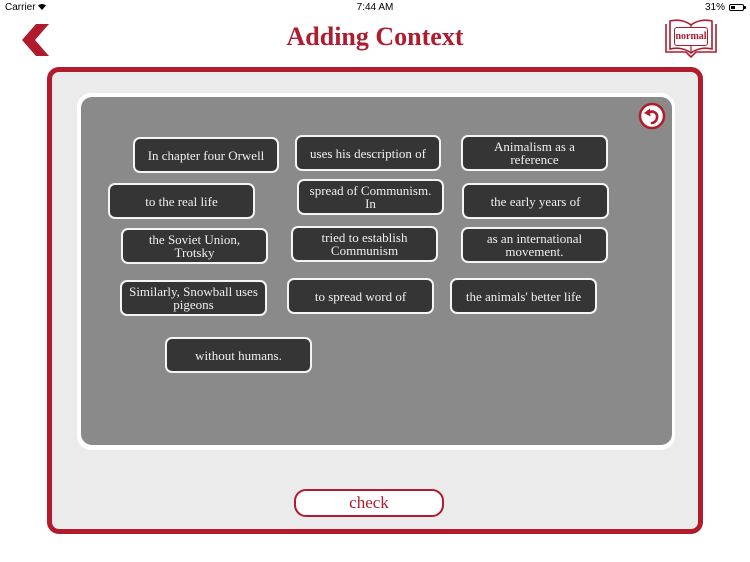  Describe the element at coordinates (368, 153) in the screenshot. I see `word-chip: uses his description of` at that location.